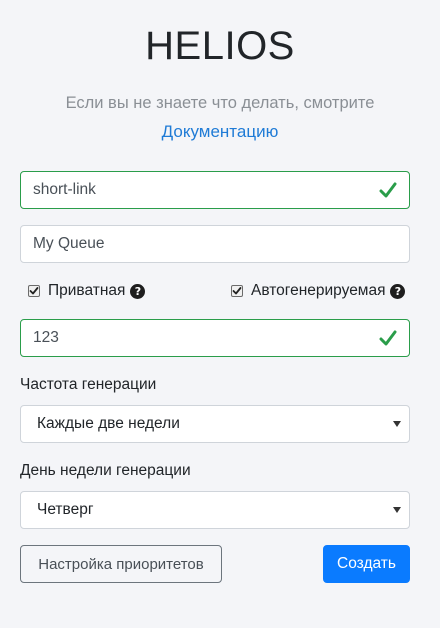 The width and height of the screenshot is (440, 628). Describe the element at coordinates (215, 424) in the screenshot. I see `frequency-select: Каждые две недели` at that location.